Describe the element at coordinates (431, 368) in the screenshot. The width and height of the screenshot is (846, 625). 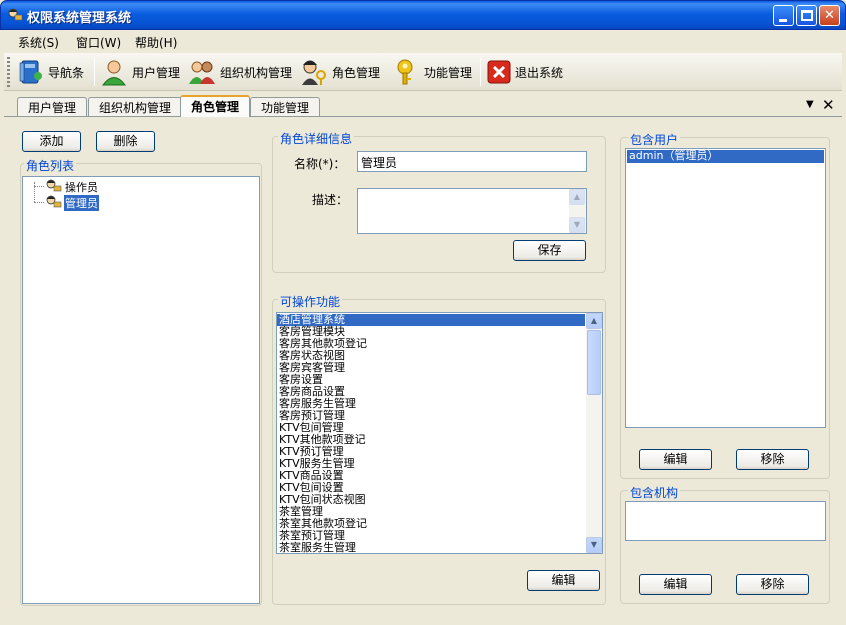
I see `list-item: 客房宾客管理` at that location.